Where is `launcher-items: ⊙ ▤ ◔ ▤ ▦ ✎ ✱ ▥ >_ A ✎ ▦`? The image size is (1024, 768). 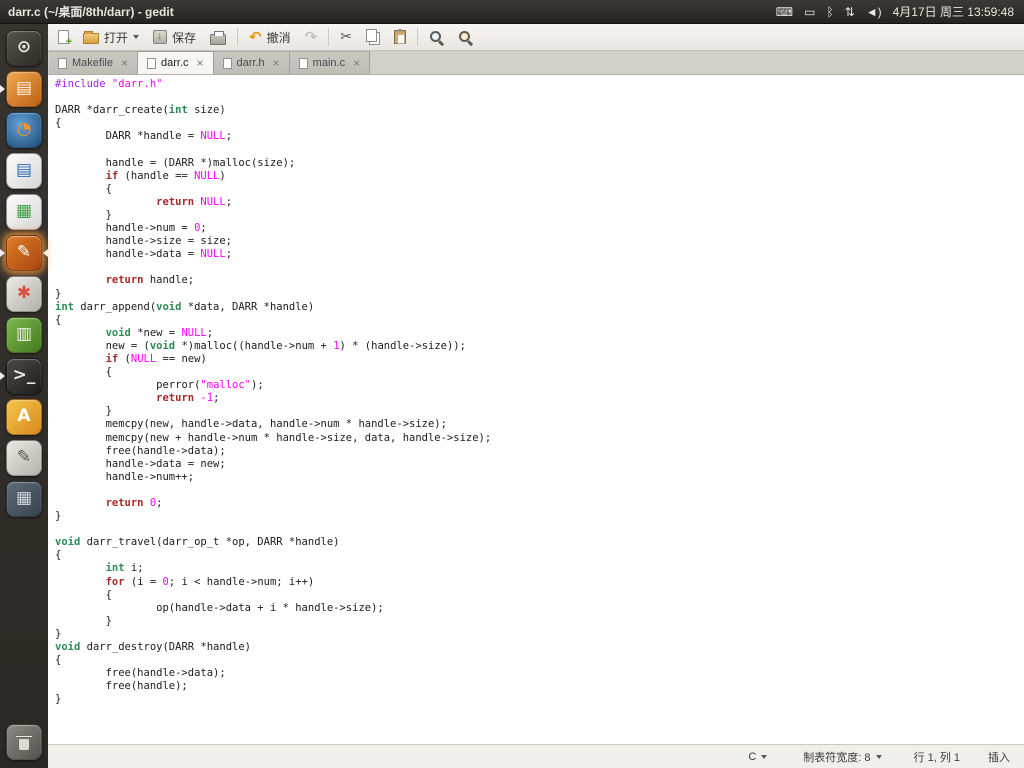
launcher-items: ⊙ ▤ ◔ ▤ ▦ ✎ ✱ ▥ >_ A ✎ ▦ is located at coordinates (24, 273).